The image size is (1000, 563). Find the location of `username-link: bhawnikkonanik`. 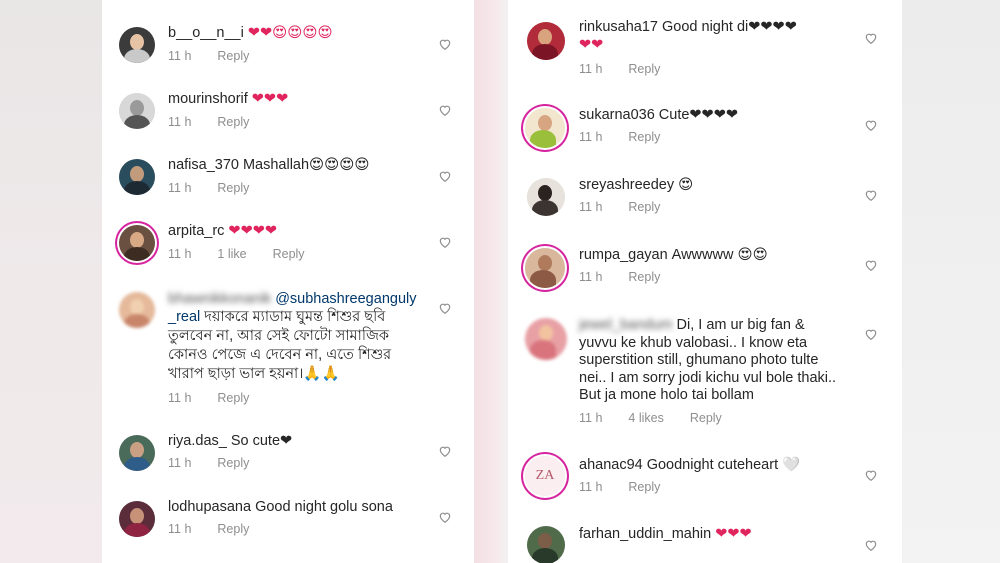

username-link: bhawnikkonanik is located at coordinates (219, 299).